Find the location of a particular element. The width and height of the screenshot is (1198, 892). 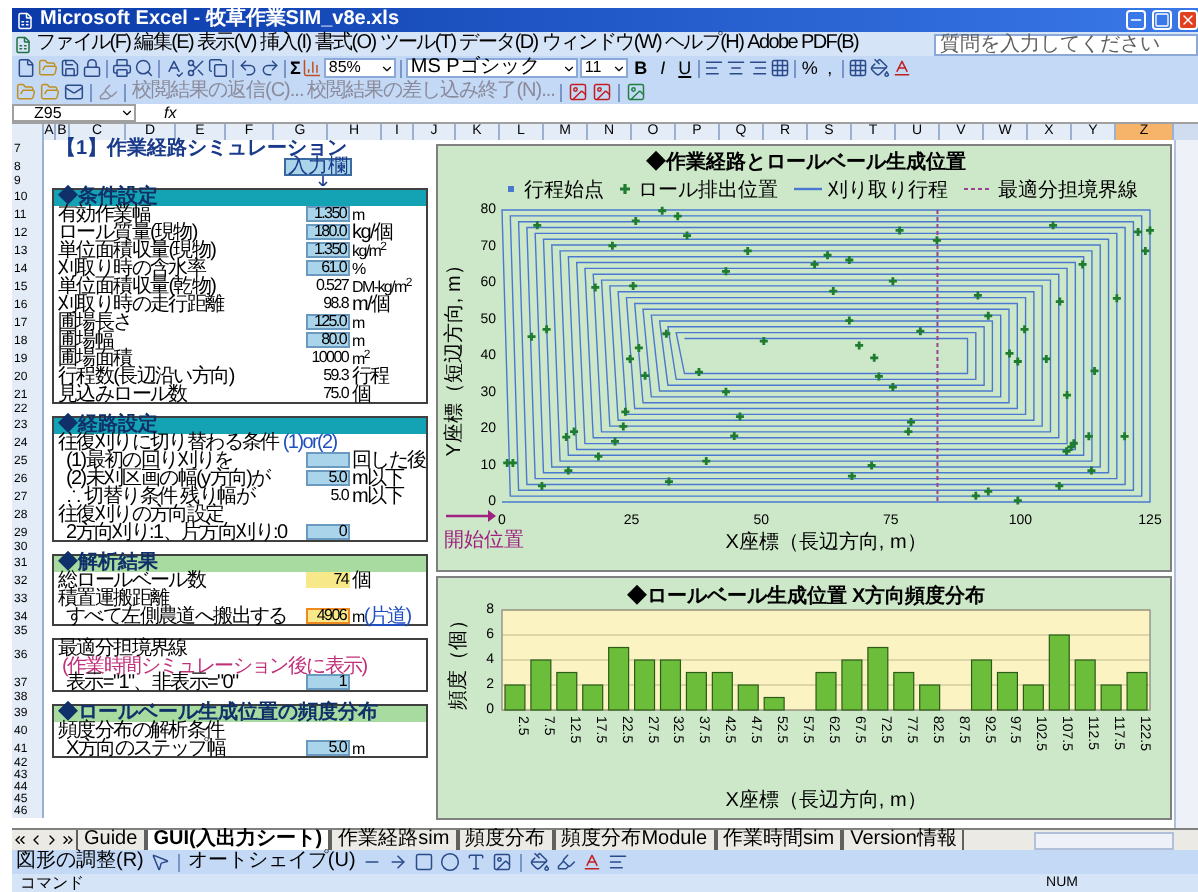

font-size-dropdown: 11 is located at coordinates (604, 68).